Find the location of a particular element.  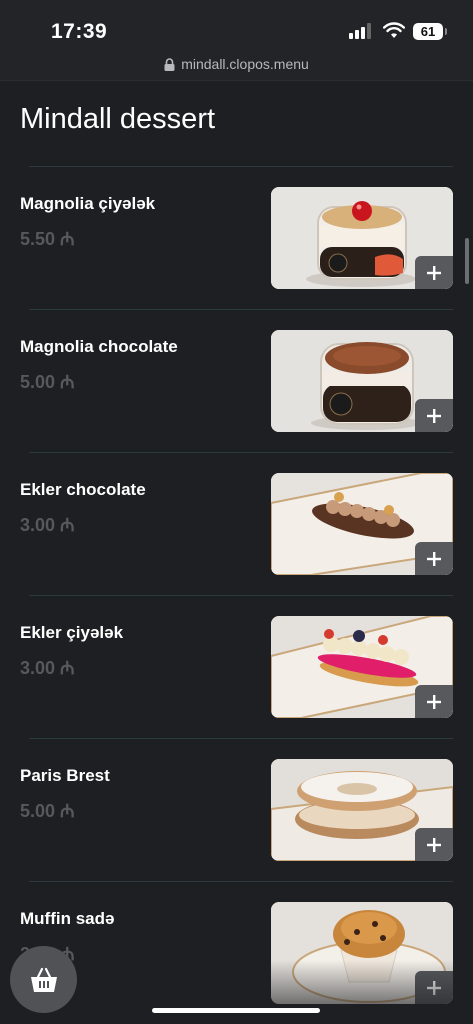

status-icons: 61 is located at coordinates (398, 31).